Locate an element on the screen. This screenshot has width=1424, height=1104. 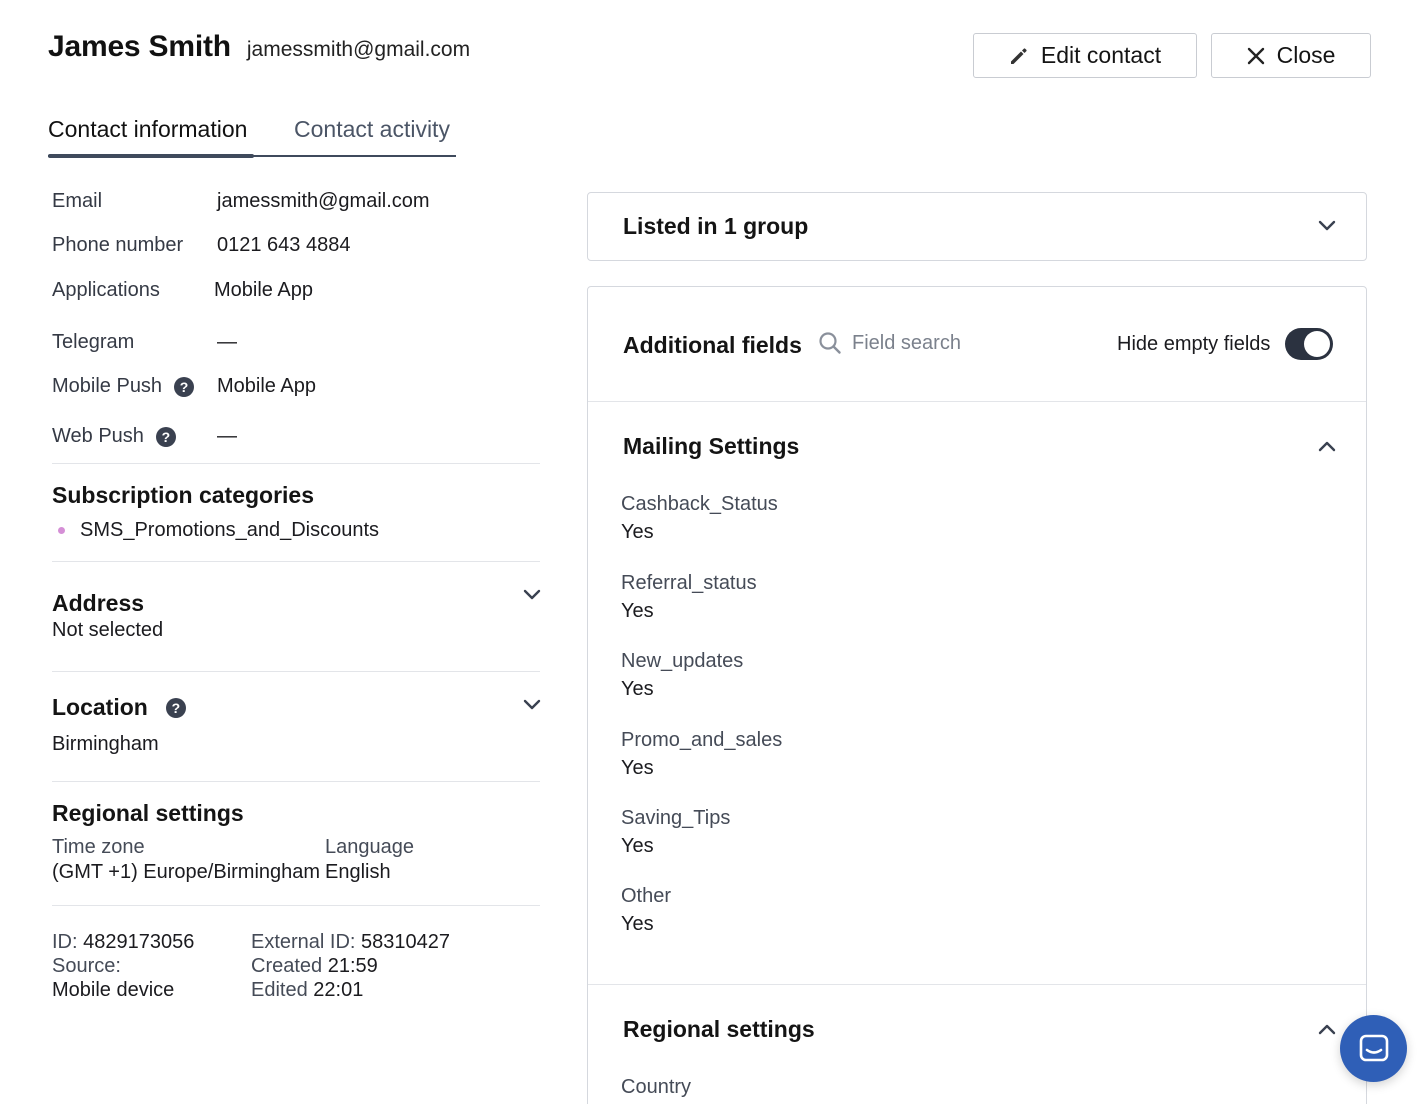
contact-header: James Smith jamessmith@gmail.com is located at coordinates (259, 47).